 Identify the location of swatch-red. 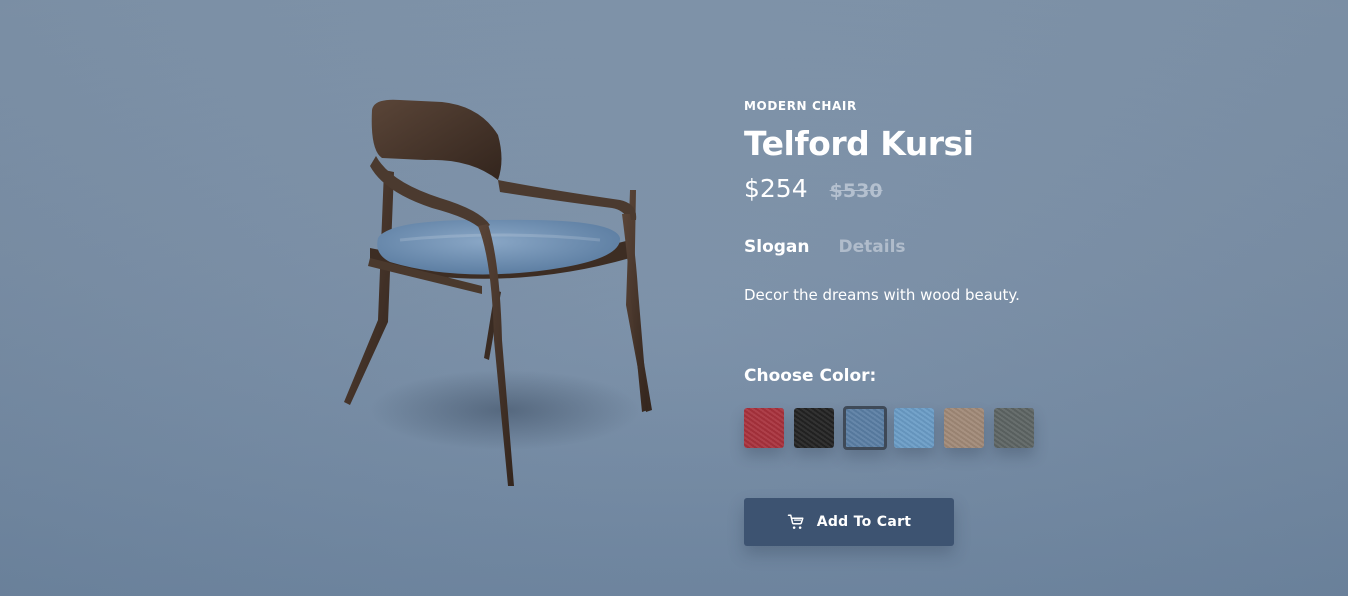
(764, 428).